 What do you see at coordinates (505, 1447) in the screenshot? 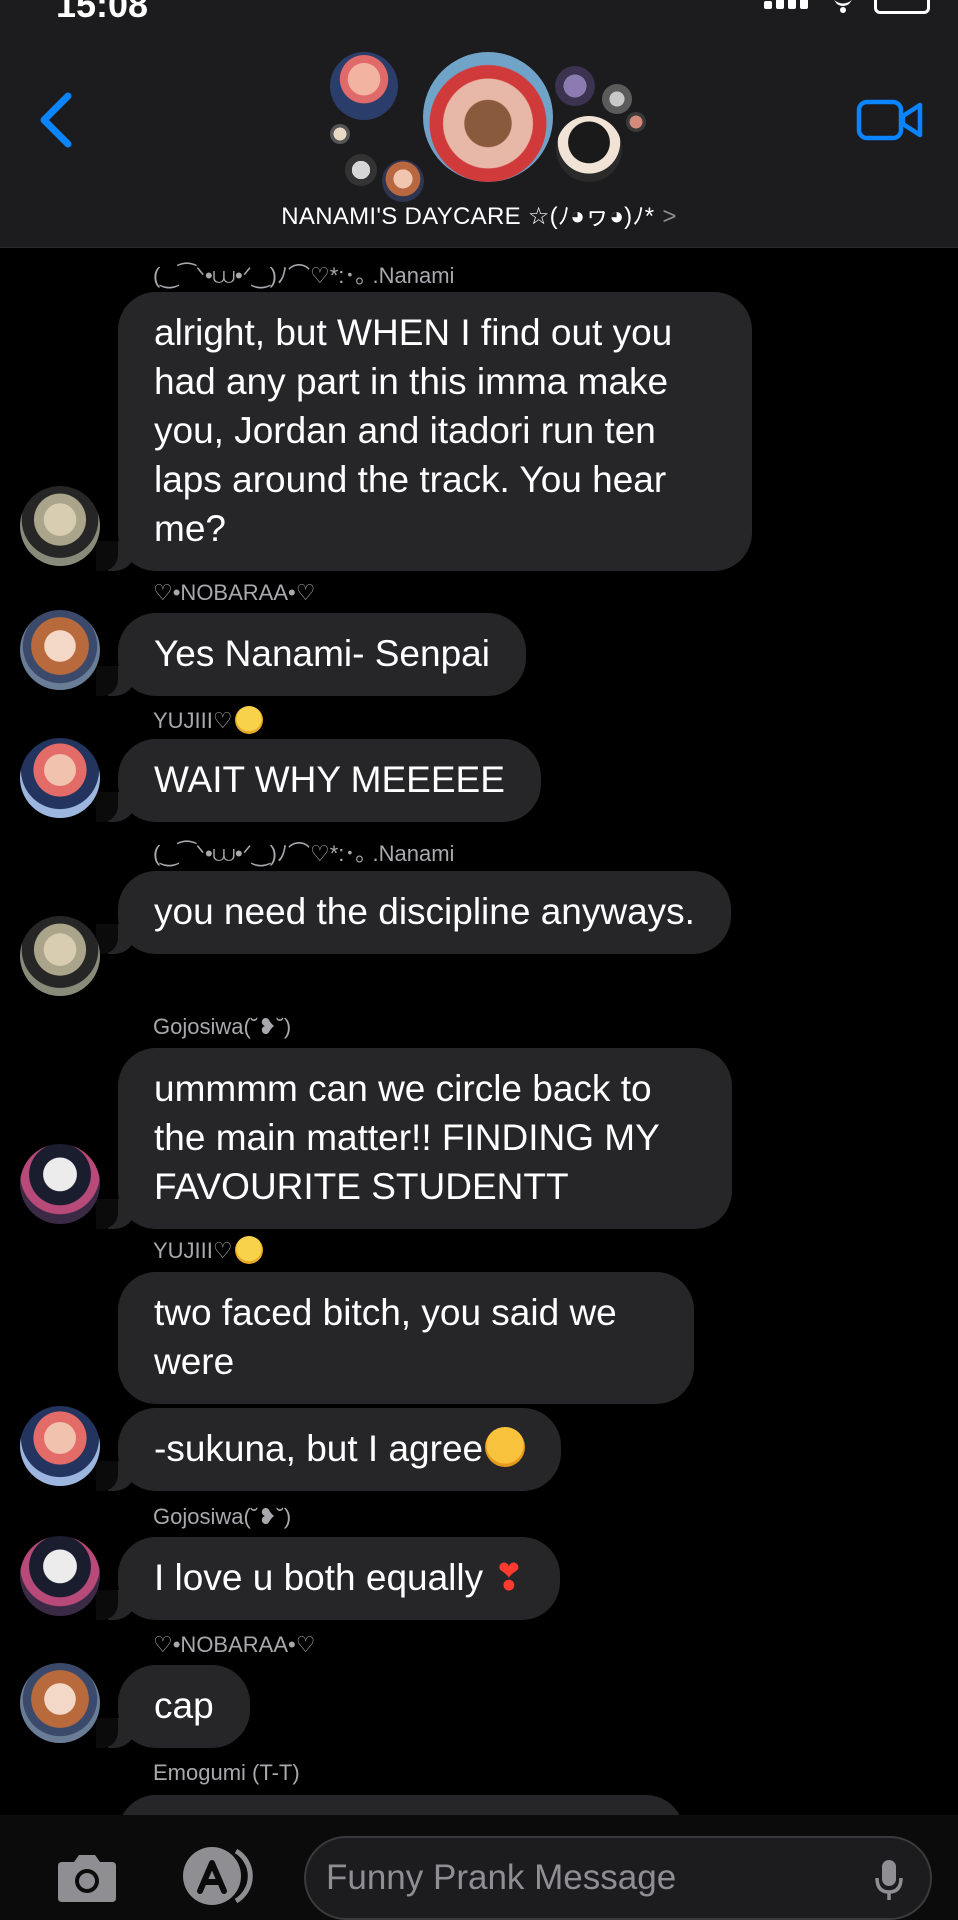
I see `angry-face-emoji` at bounding box center [505, 1447].